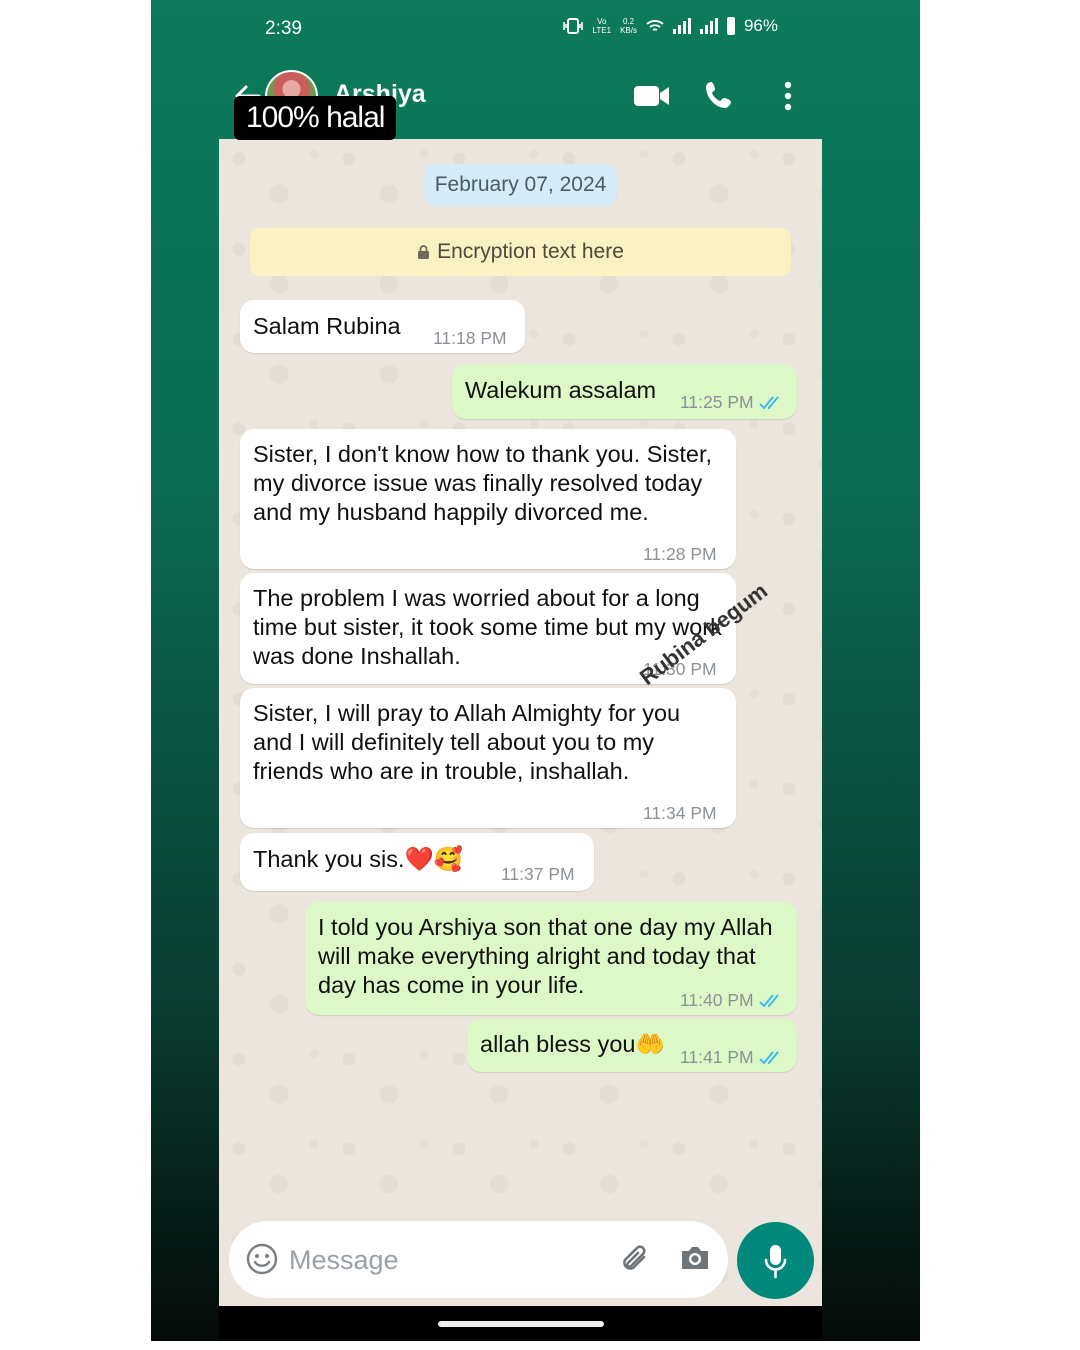  I want to click on message-text: Salam Rubina, so click(327, 326).